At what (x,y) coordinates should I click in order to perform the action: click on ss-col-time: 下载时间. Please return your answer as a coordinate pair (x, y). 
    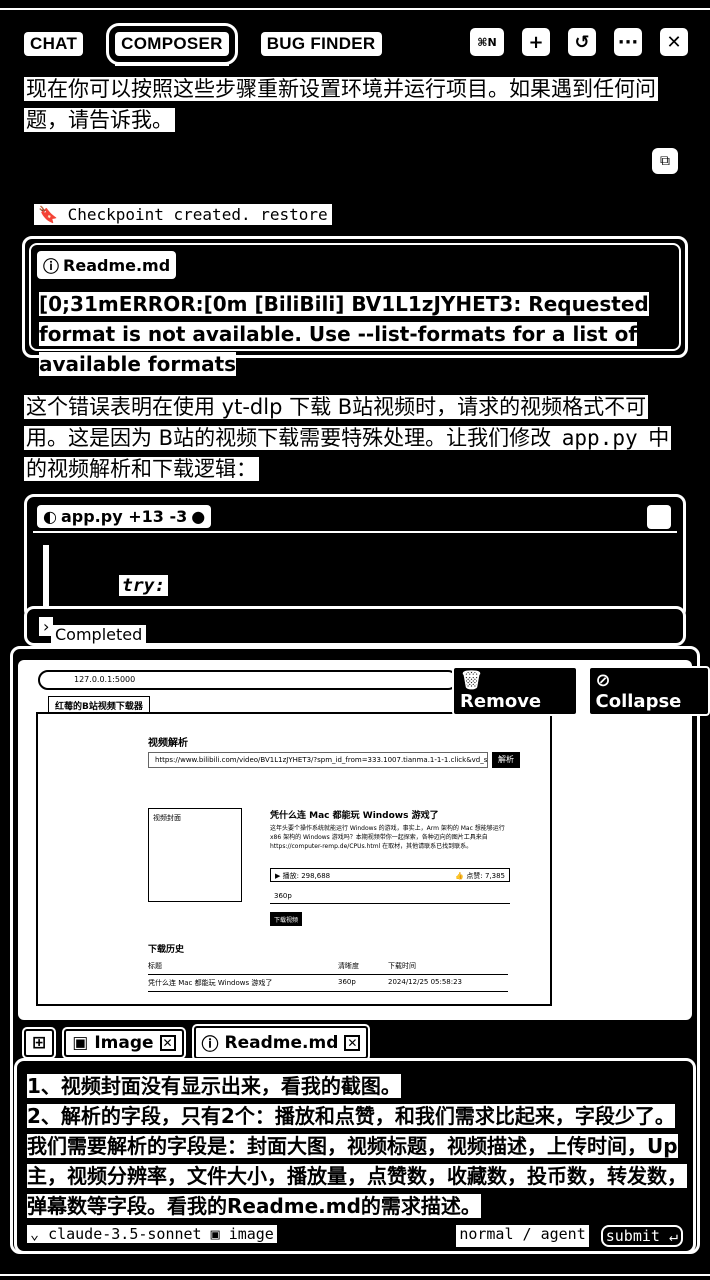
    Looking at the image, I should click on (402, 966).